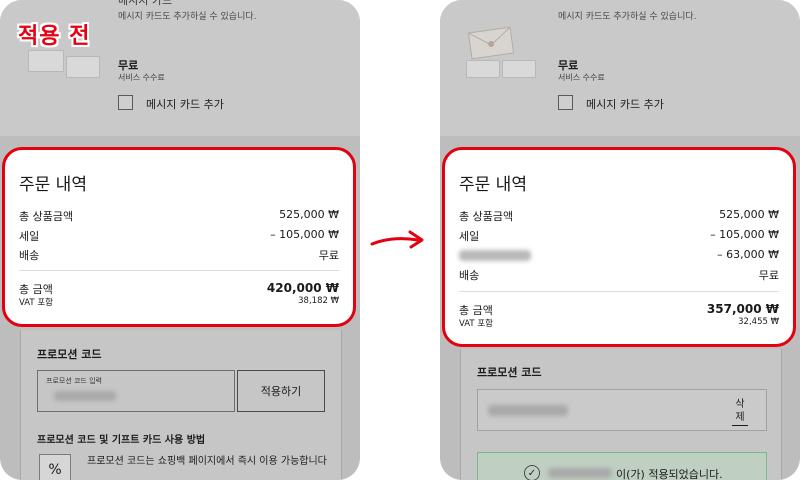 The height and width of the screenshot is (480, 800). What do you see at coordinates (619, 256) in the screenshot?
I see `summary-row: – 63,000 ₩` at bounding box center [619, 256].